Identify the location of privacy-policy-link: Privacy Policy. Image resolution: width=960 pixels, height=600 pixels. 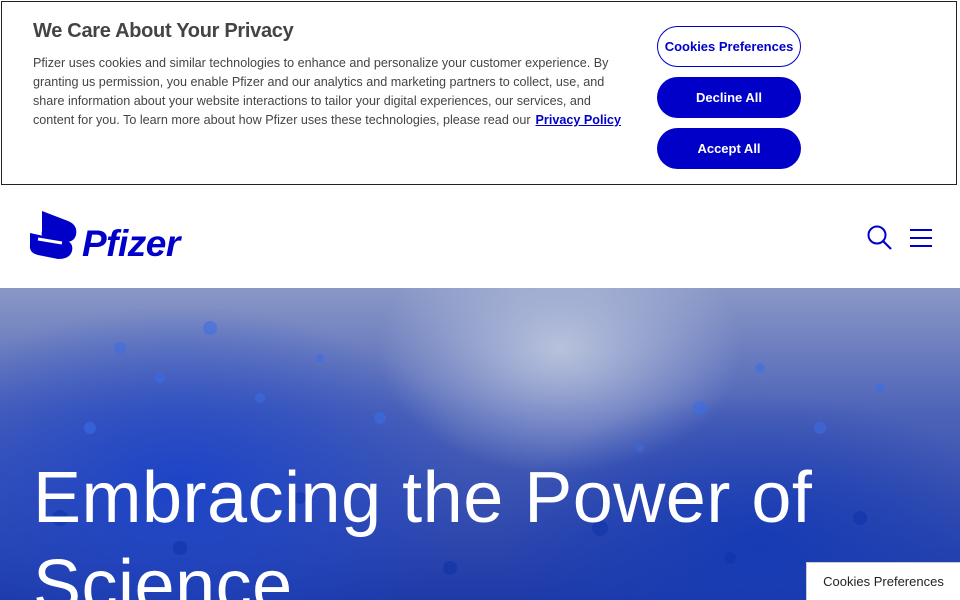
(578, 120).